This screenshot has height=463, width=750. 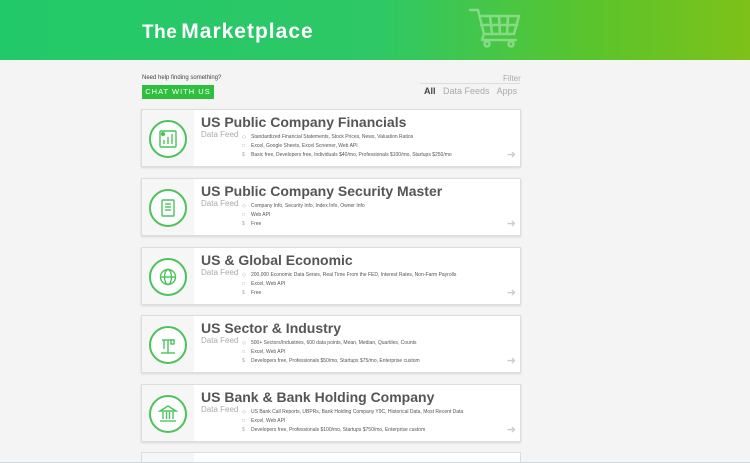 What do you see at coordinates (507, 91) in the screenshot?
I see `filter-tab-apps: Apps` at bounding box center [507, 91].